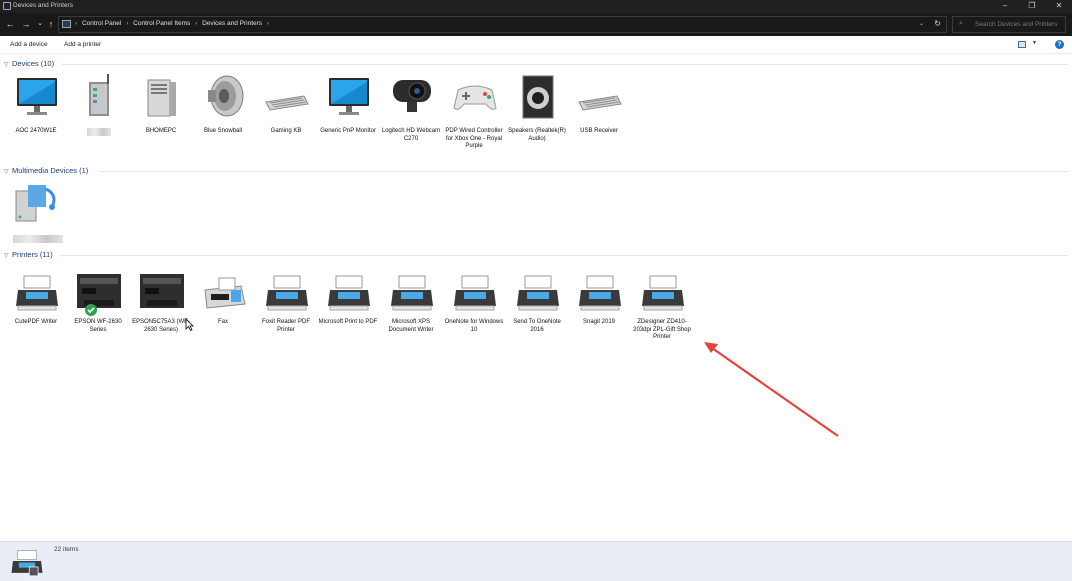  Describe the element at coordinates (222, 322) in the screenshot. I see `printer-label: Fax` at that location.